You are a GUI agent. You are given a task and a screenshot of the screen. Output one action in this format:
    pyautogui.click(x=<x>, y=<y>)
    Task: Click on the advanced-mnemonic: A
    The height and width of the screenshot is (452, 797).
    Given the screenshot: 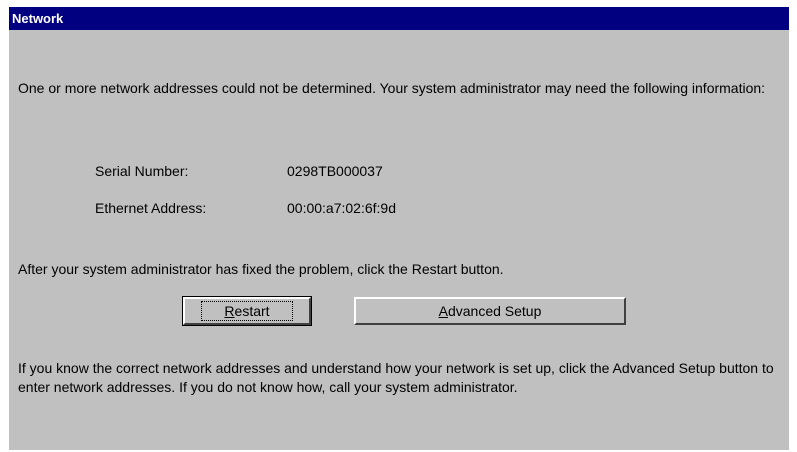 What is the action you would take?
    pyautogui.click(x=443, y=311)
    